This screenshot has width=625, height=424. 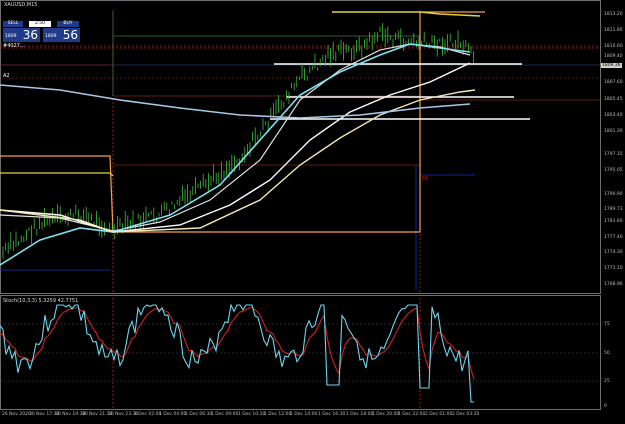 I want to click on price-tick: 1789.73, so click(x=613, y=209).